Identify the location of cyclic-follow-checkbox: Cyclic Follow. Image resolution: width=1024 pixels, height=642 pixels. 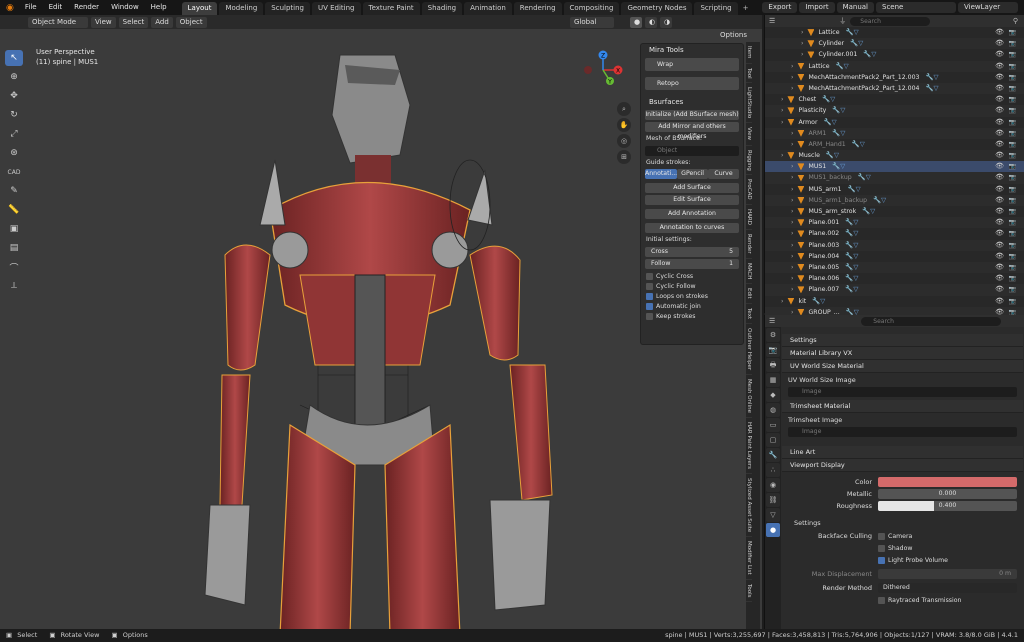
(692, 286).